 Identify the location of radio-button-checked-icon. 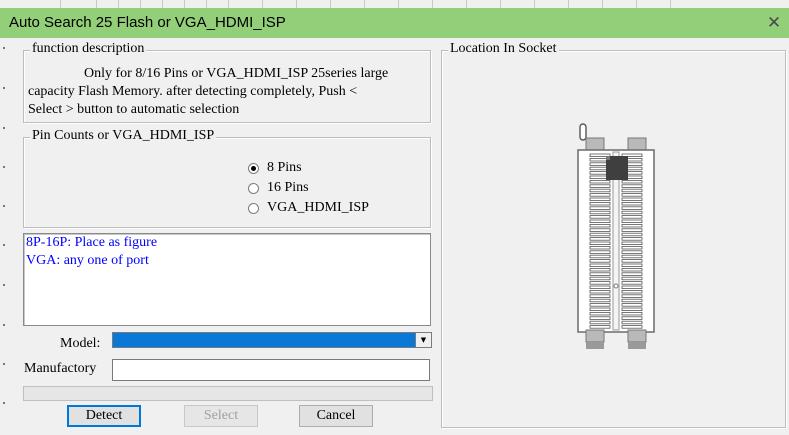
(253, 168).